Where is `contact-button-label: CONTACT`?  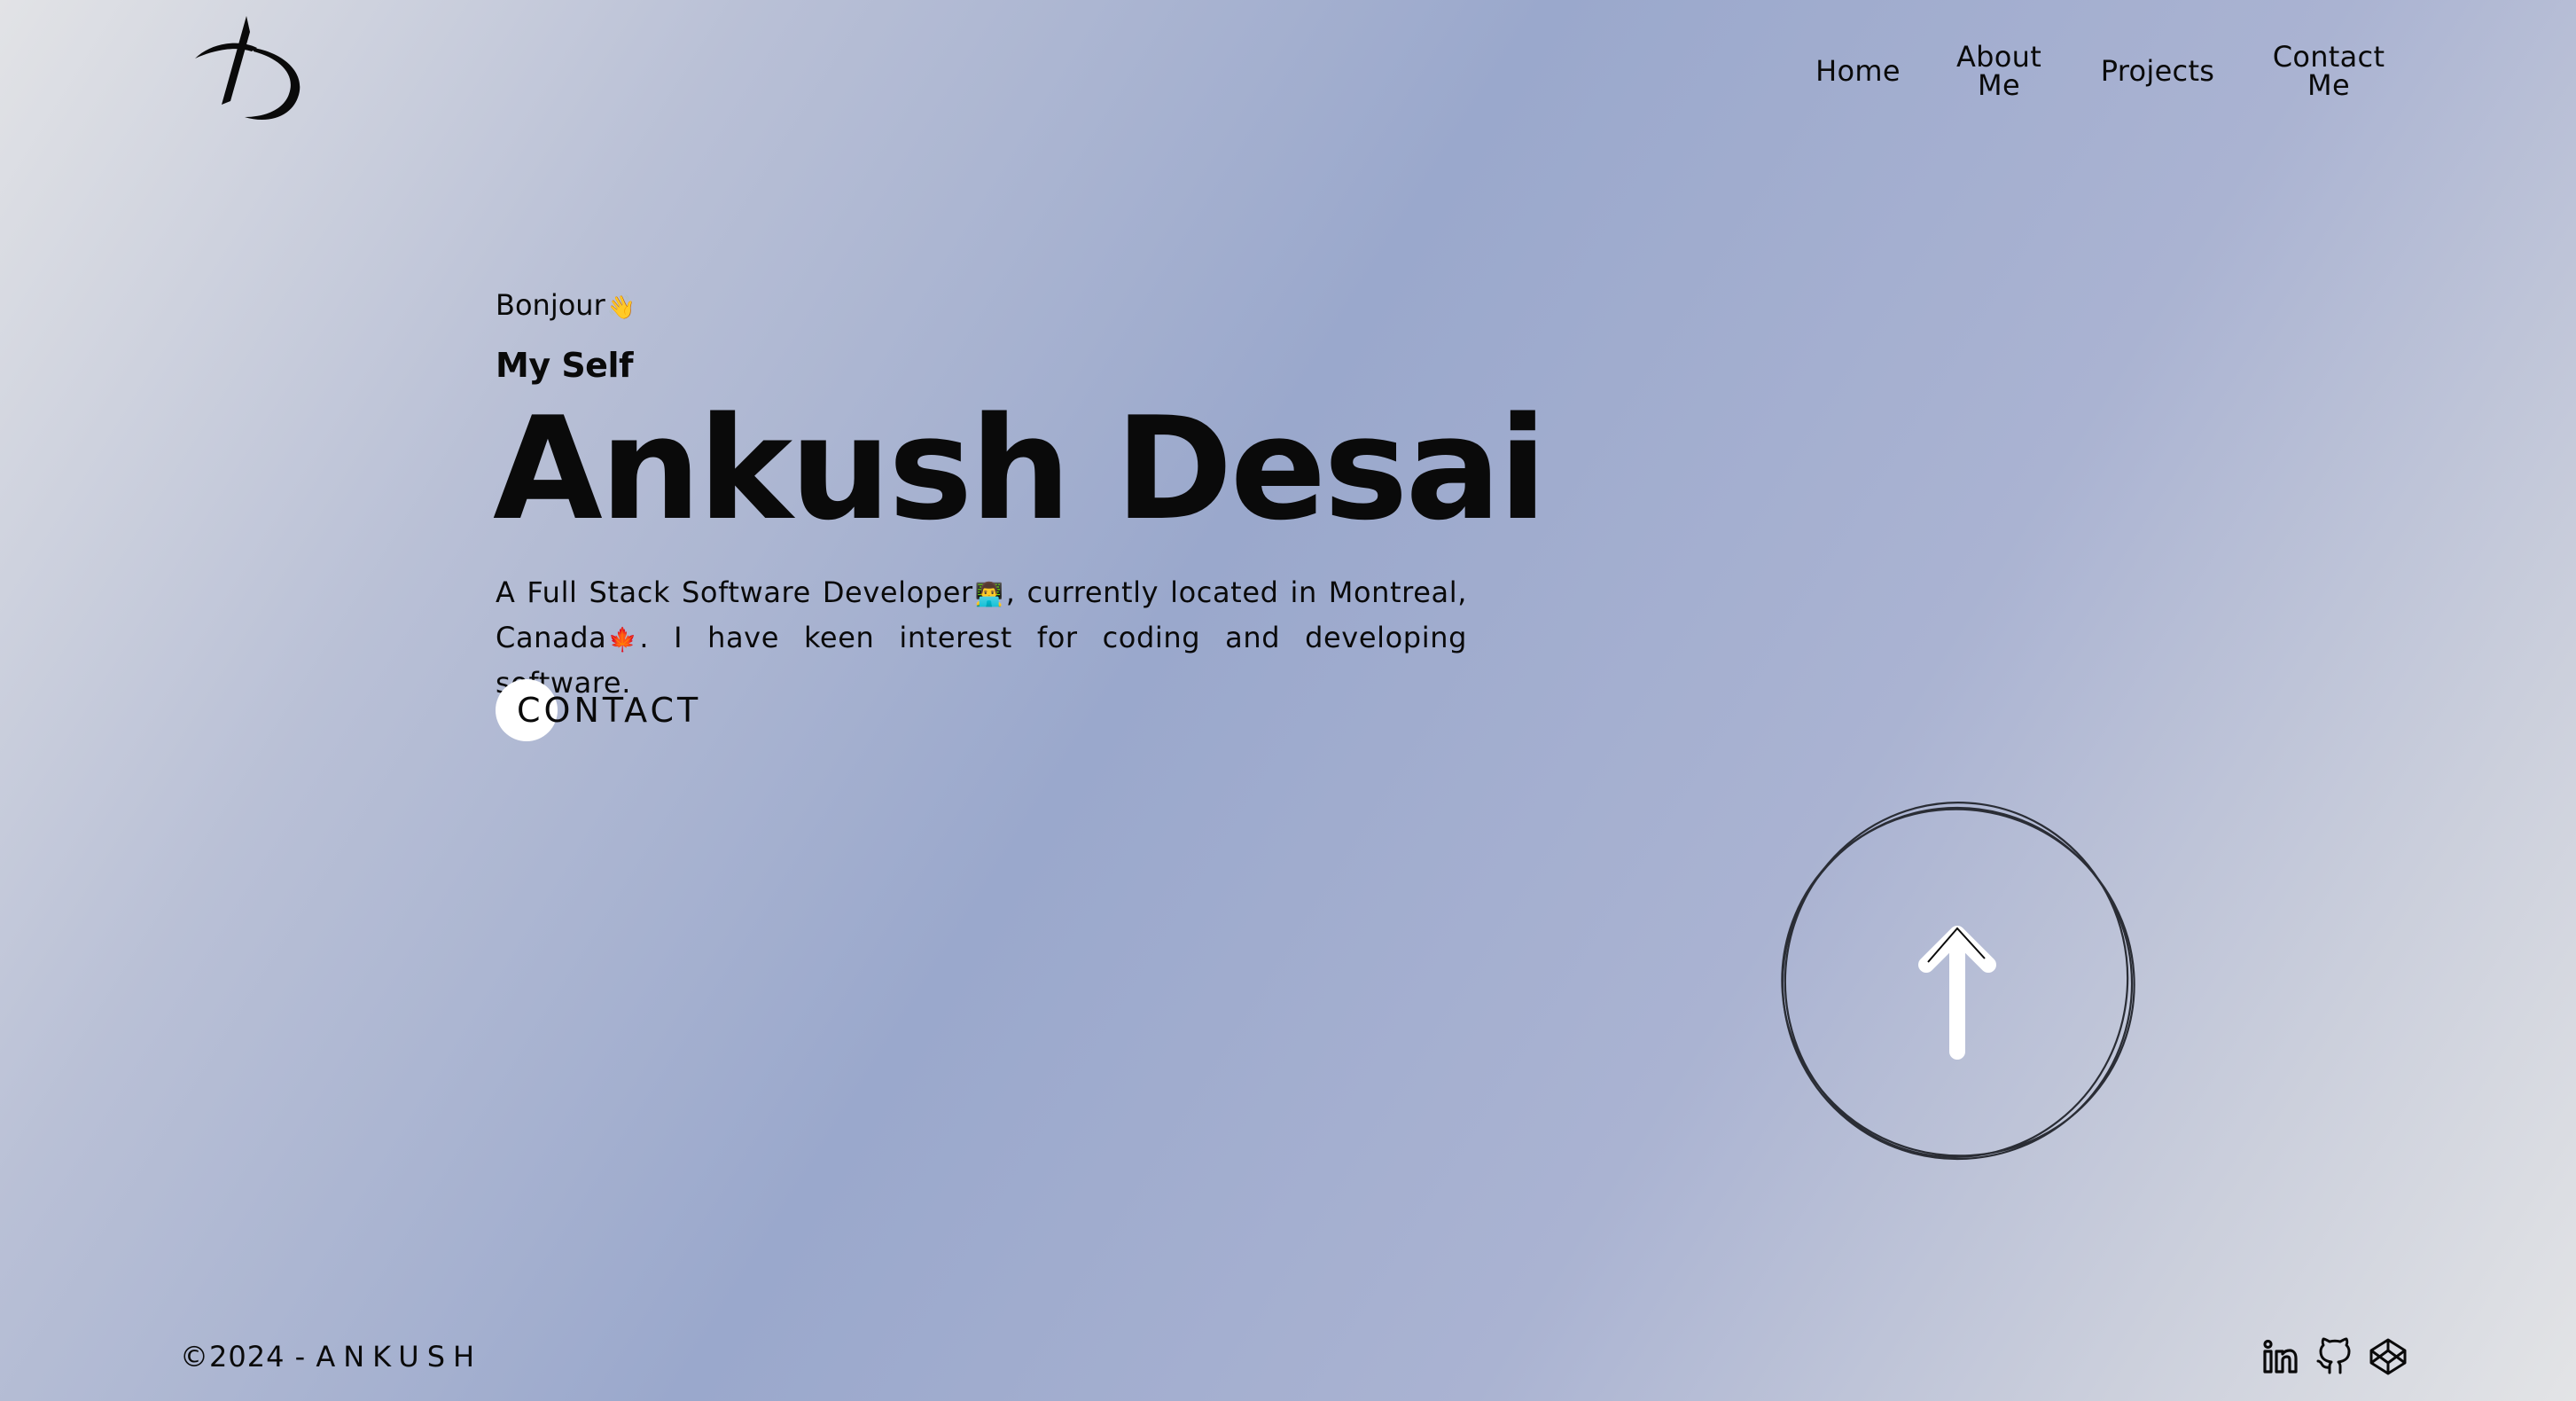
contact-button-label: CONTACT is located at coordinates (609, 710).